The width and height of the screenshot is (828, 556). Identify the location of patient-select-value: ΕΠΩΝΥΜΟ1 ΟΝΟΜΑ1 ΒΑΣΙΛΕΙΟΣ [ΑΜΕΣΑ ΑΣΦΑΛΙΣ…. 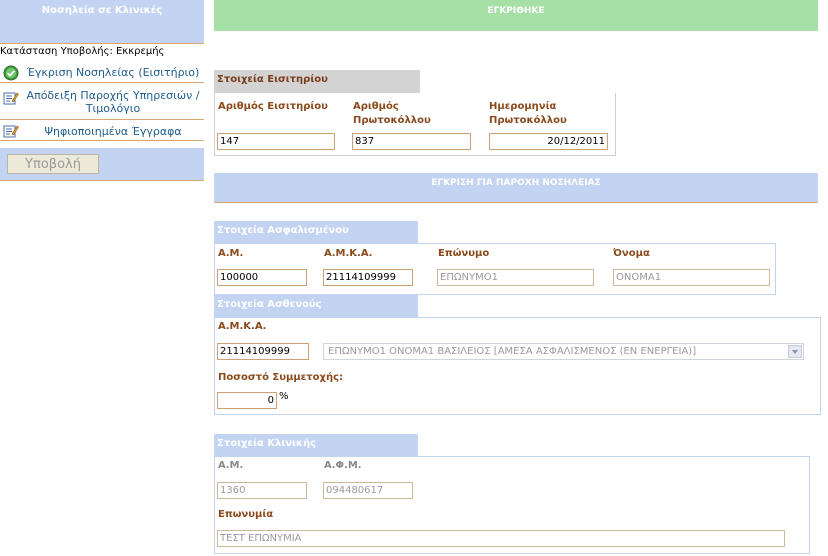
(512, 351).